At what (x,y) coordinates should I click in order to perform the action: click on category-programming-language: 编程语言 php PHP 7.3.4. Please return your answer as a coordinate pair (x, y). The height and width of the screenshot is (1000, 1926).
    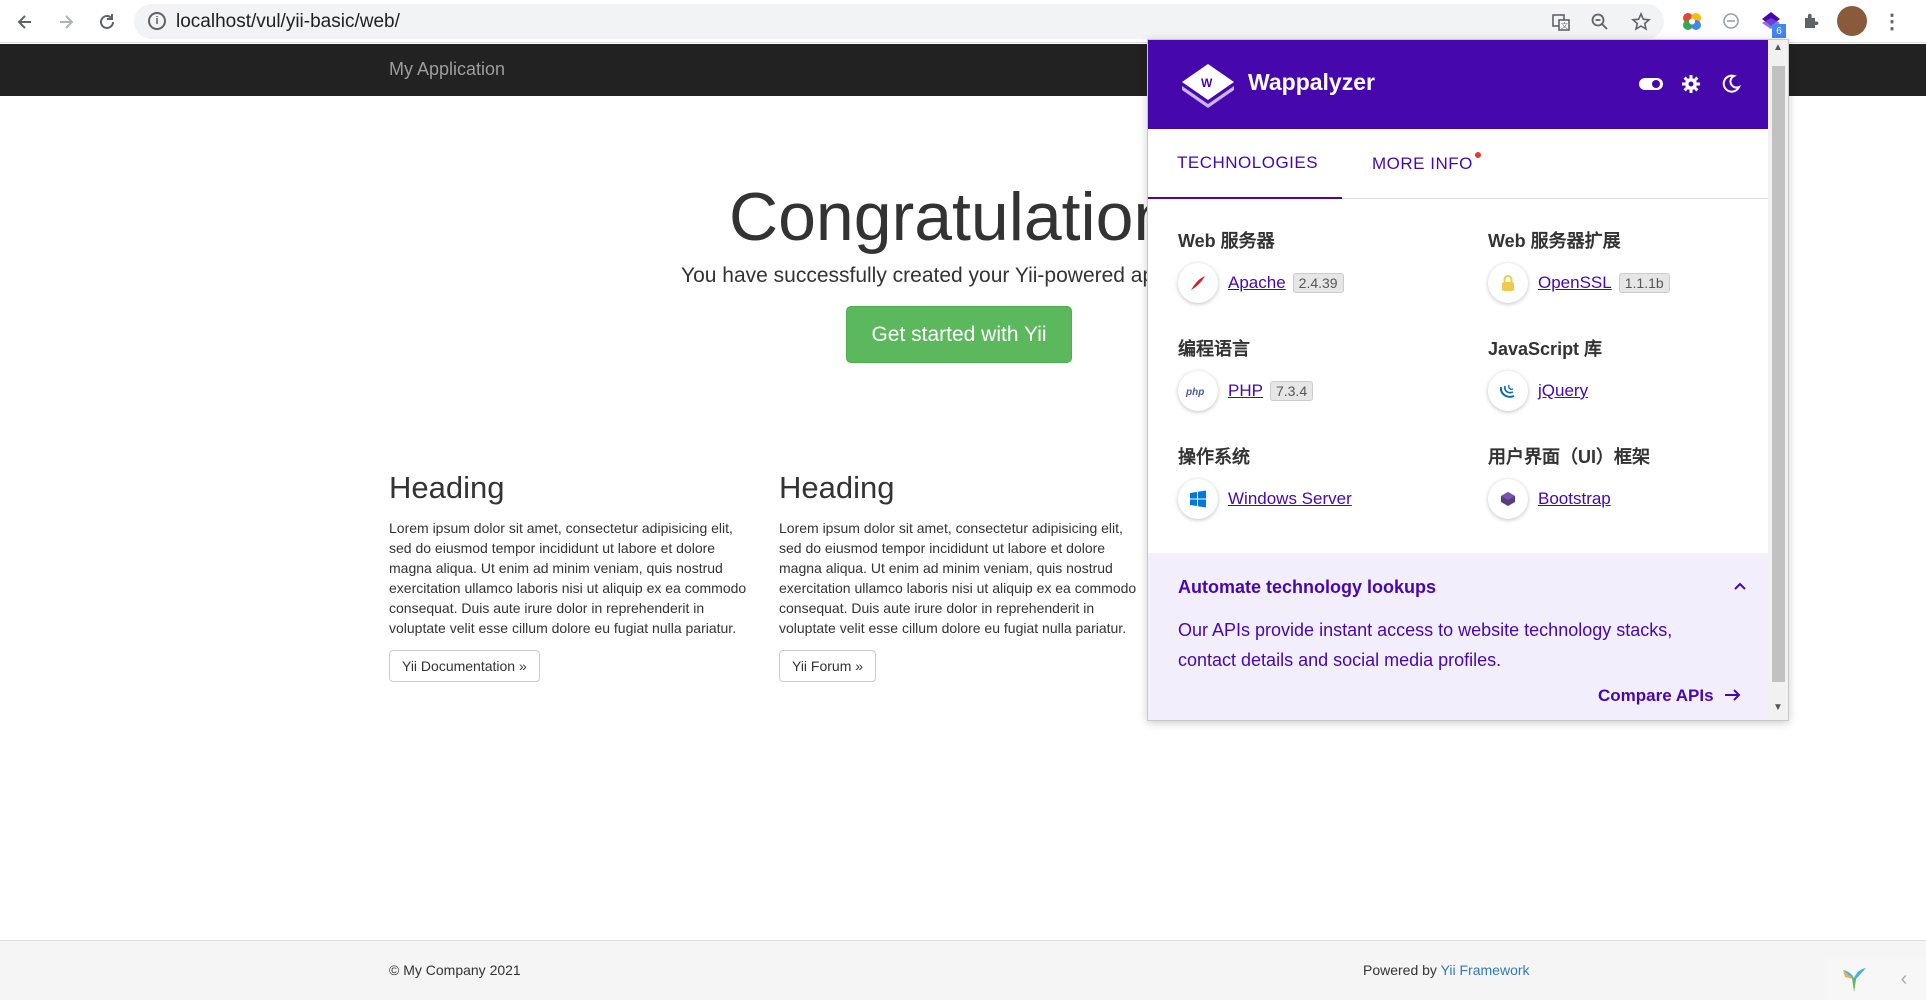
    Looking at the image, I should click on (1328, 373).